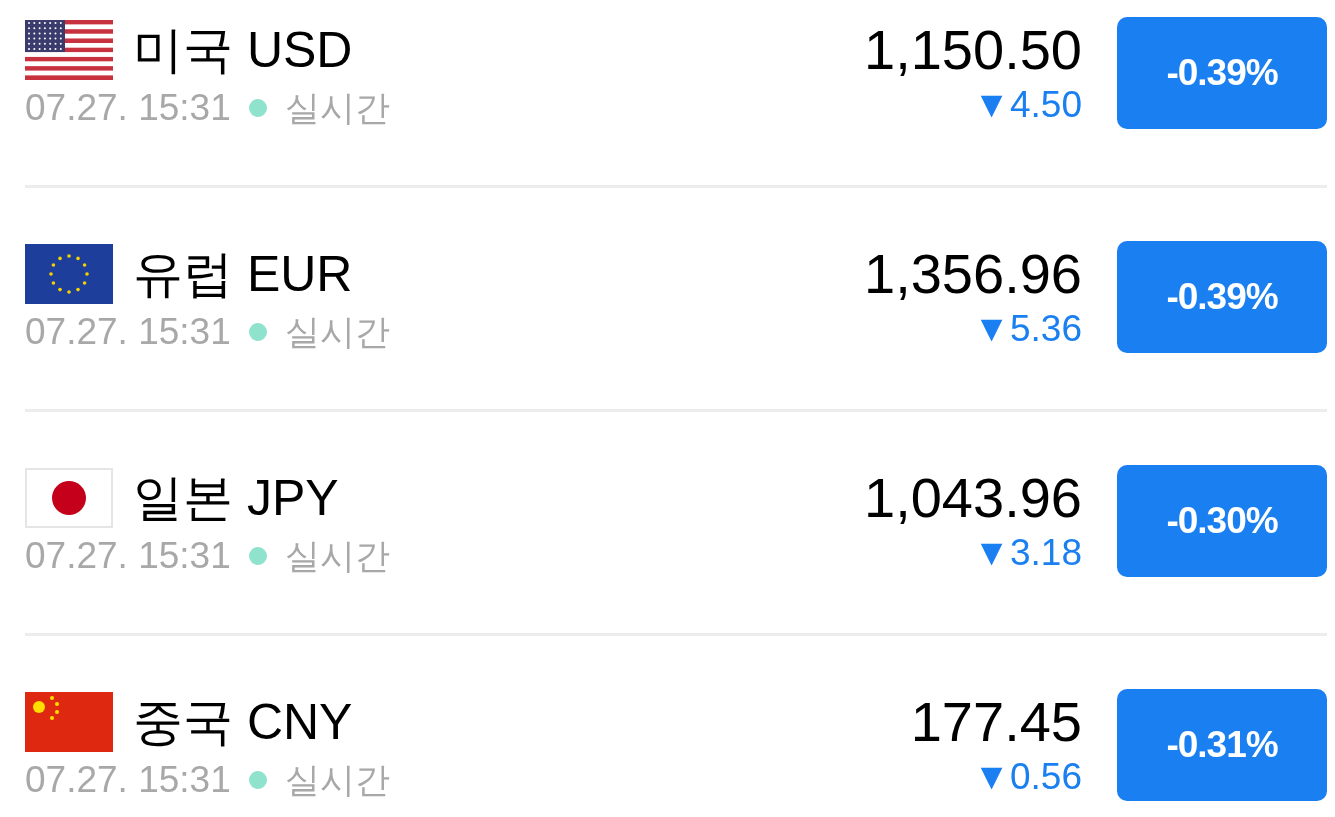 The width and height of the screenshot is (1335, 817). I want to click on rate-change: ▼0.56, so click(1027, 776).